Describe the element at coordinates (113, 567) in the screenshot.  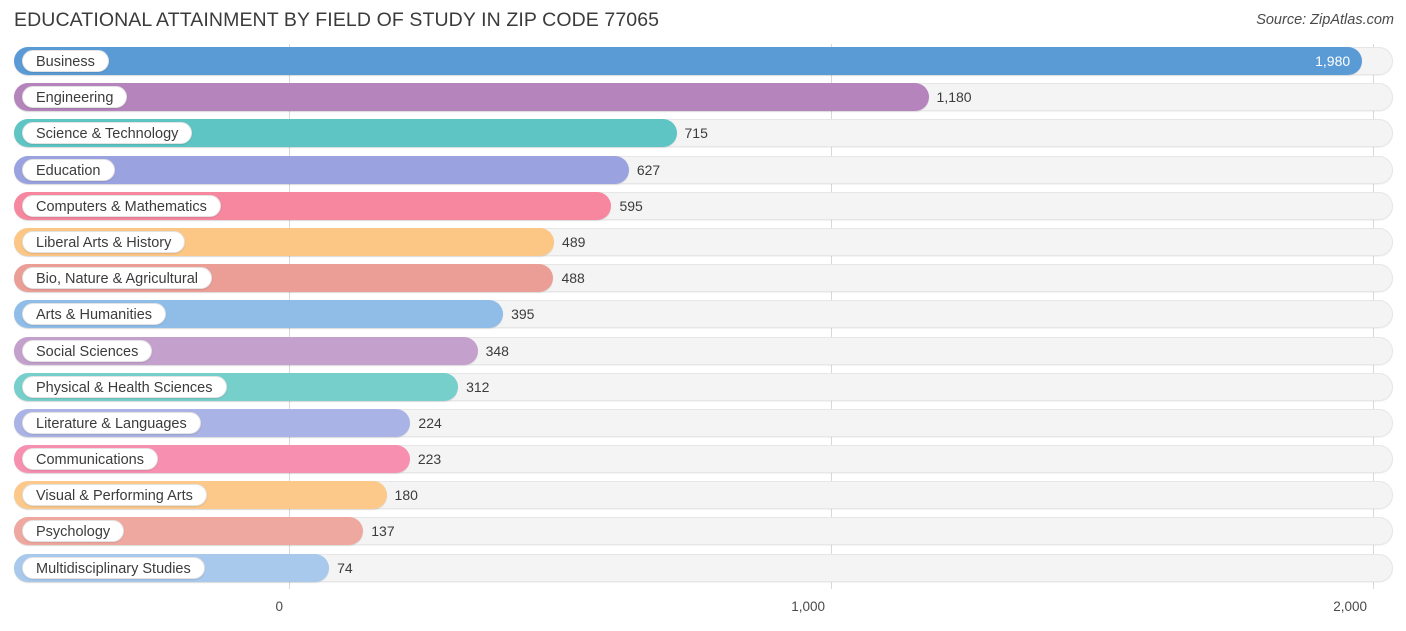
I see `bar-category-label: Multidisciplinary Studies` at that location.